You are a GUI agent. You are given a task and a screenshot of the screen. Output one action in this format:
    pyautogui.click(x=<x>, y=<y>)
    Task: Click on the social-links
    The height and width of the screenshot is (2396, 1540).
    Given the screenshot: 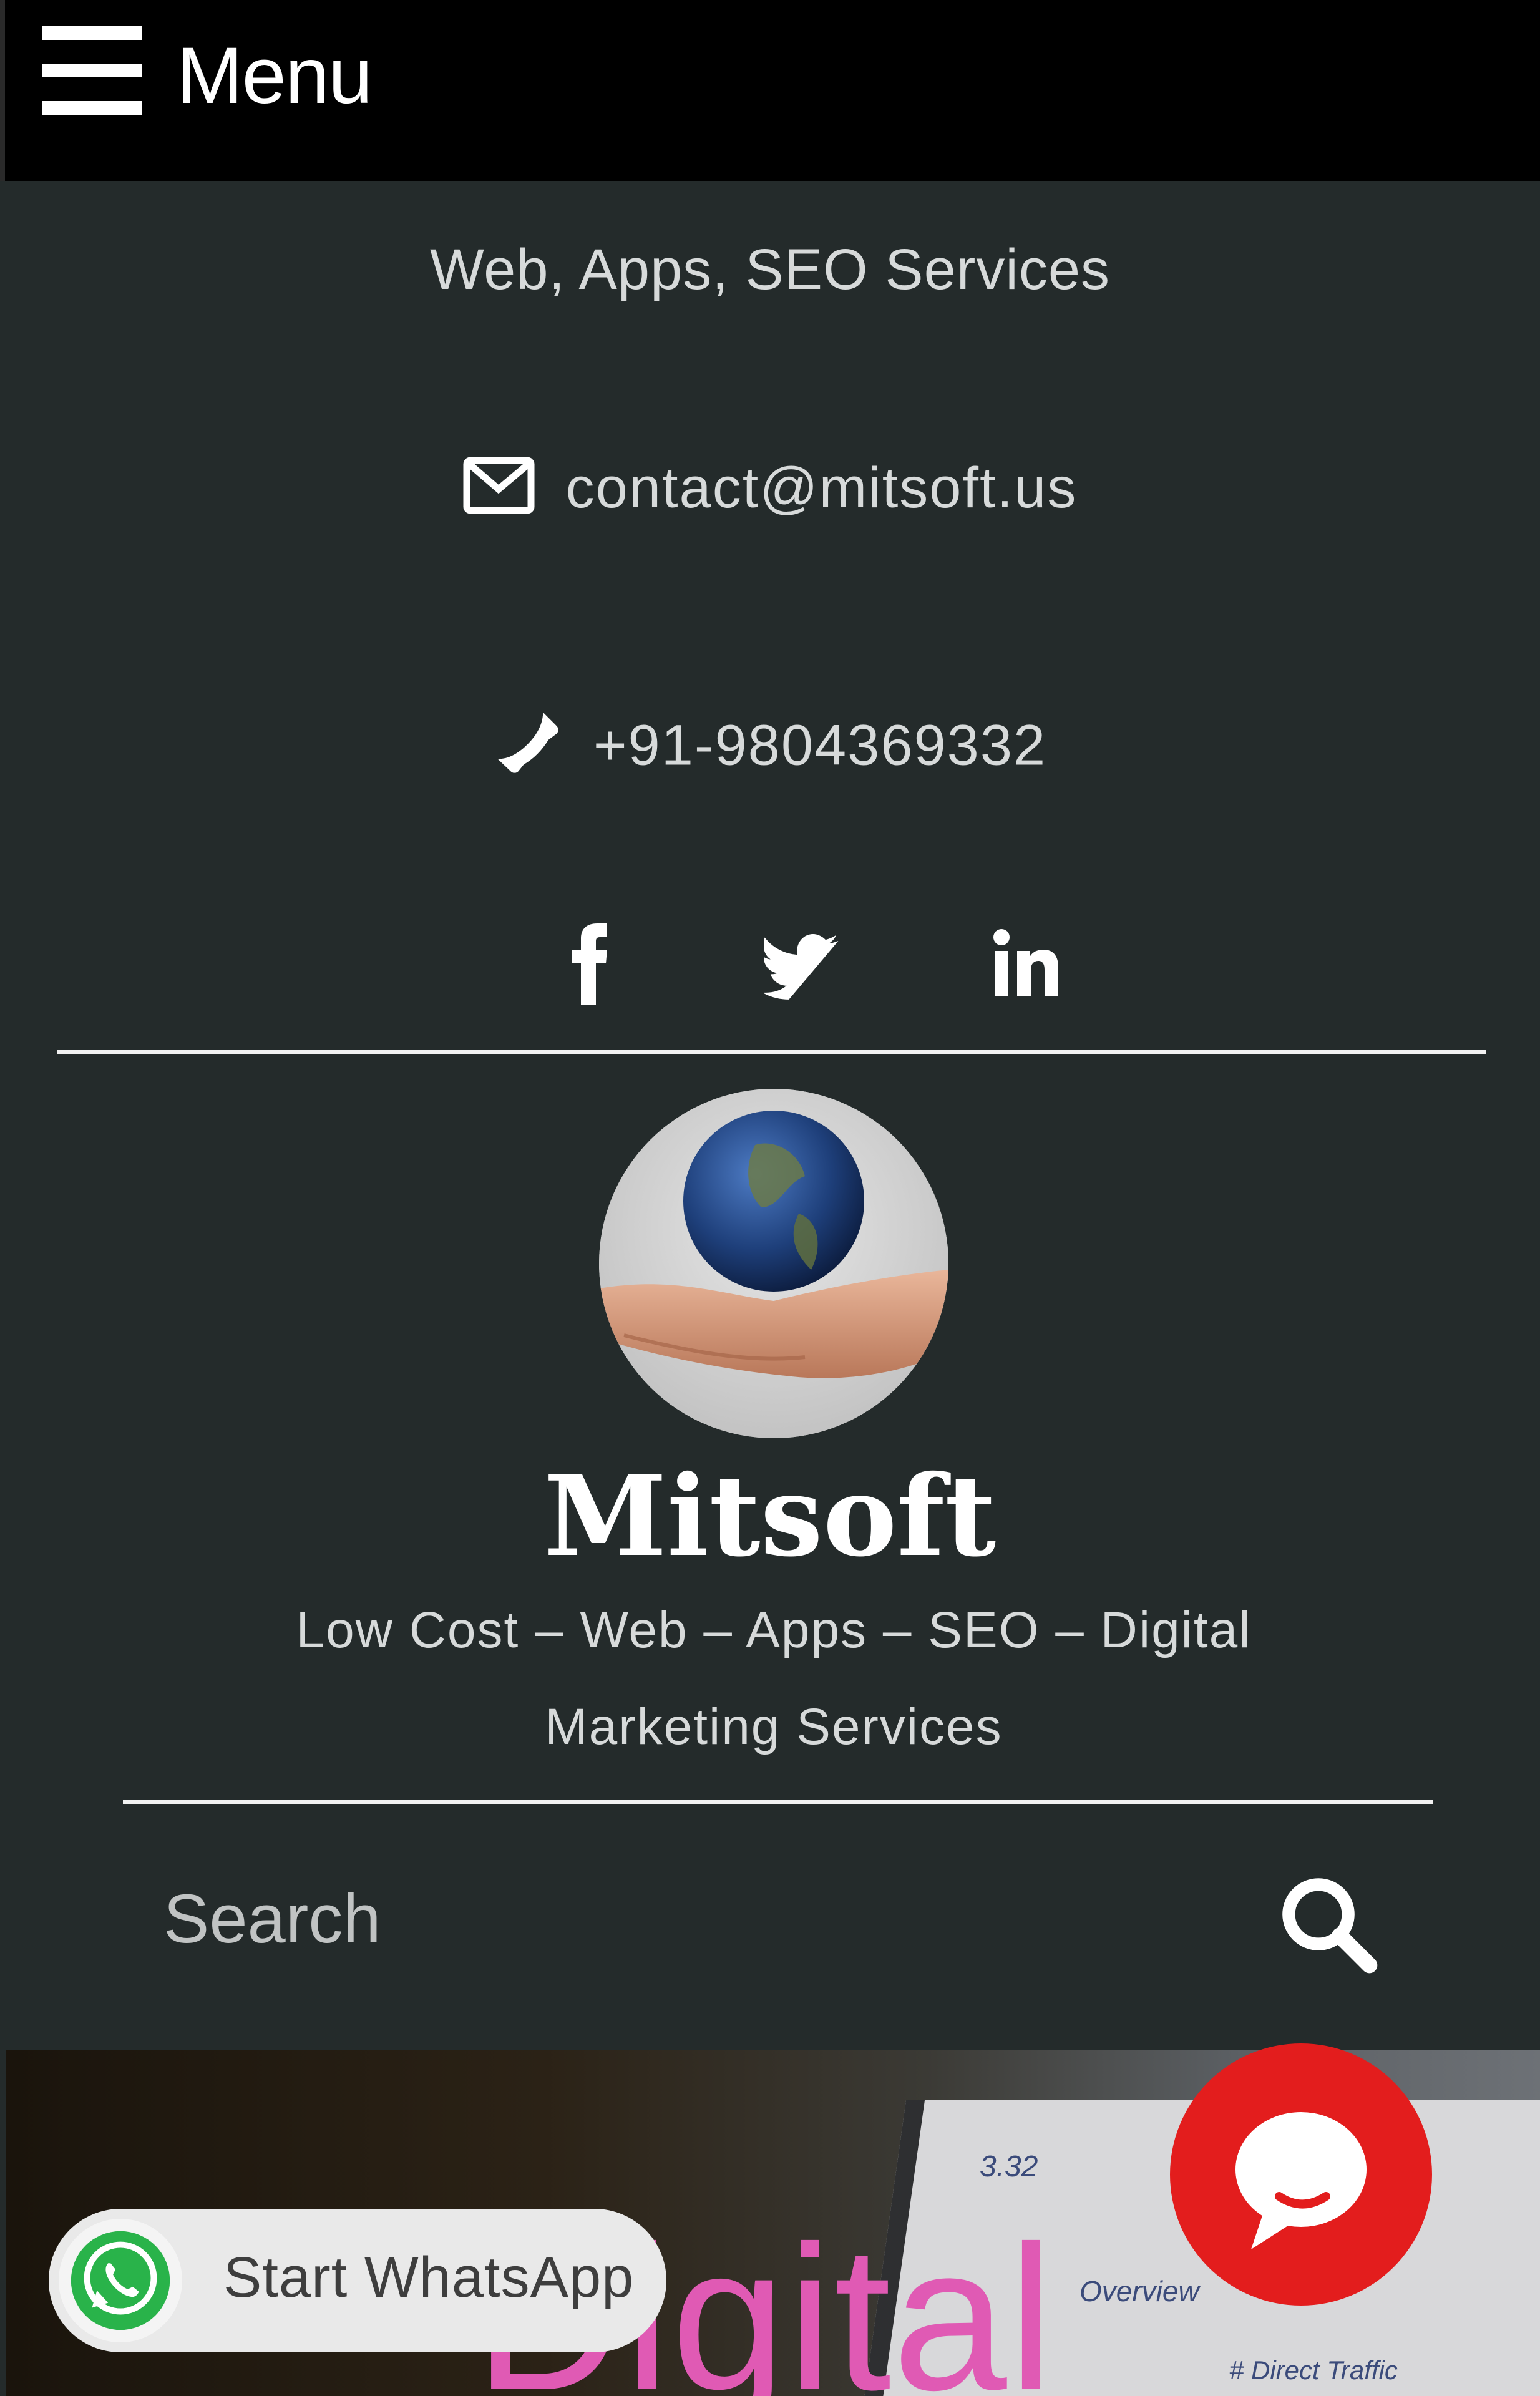 What is the action you would take?
    pyautogui.click(x=770, y=964)
    